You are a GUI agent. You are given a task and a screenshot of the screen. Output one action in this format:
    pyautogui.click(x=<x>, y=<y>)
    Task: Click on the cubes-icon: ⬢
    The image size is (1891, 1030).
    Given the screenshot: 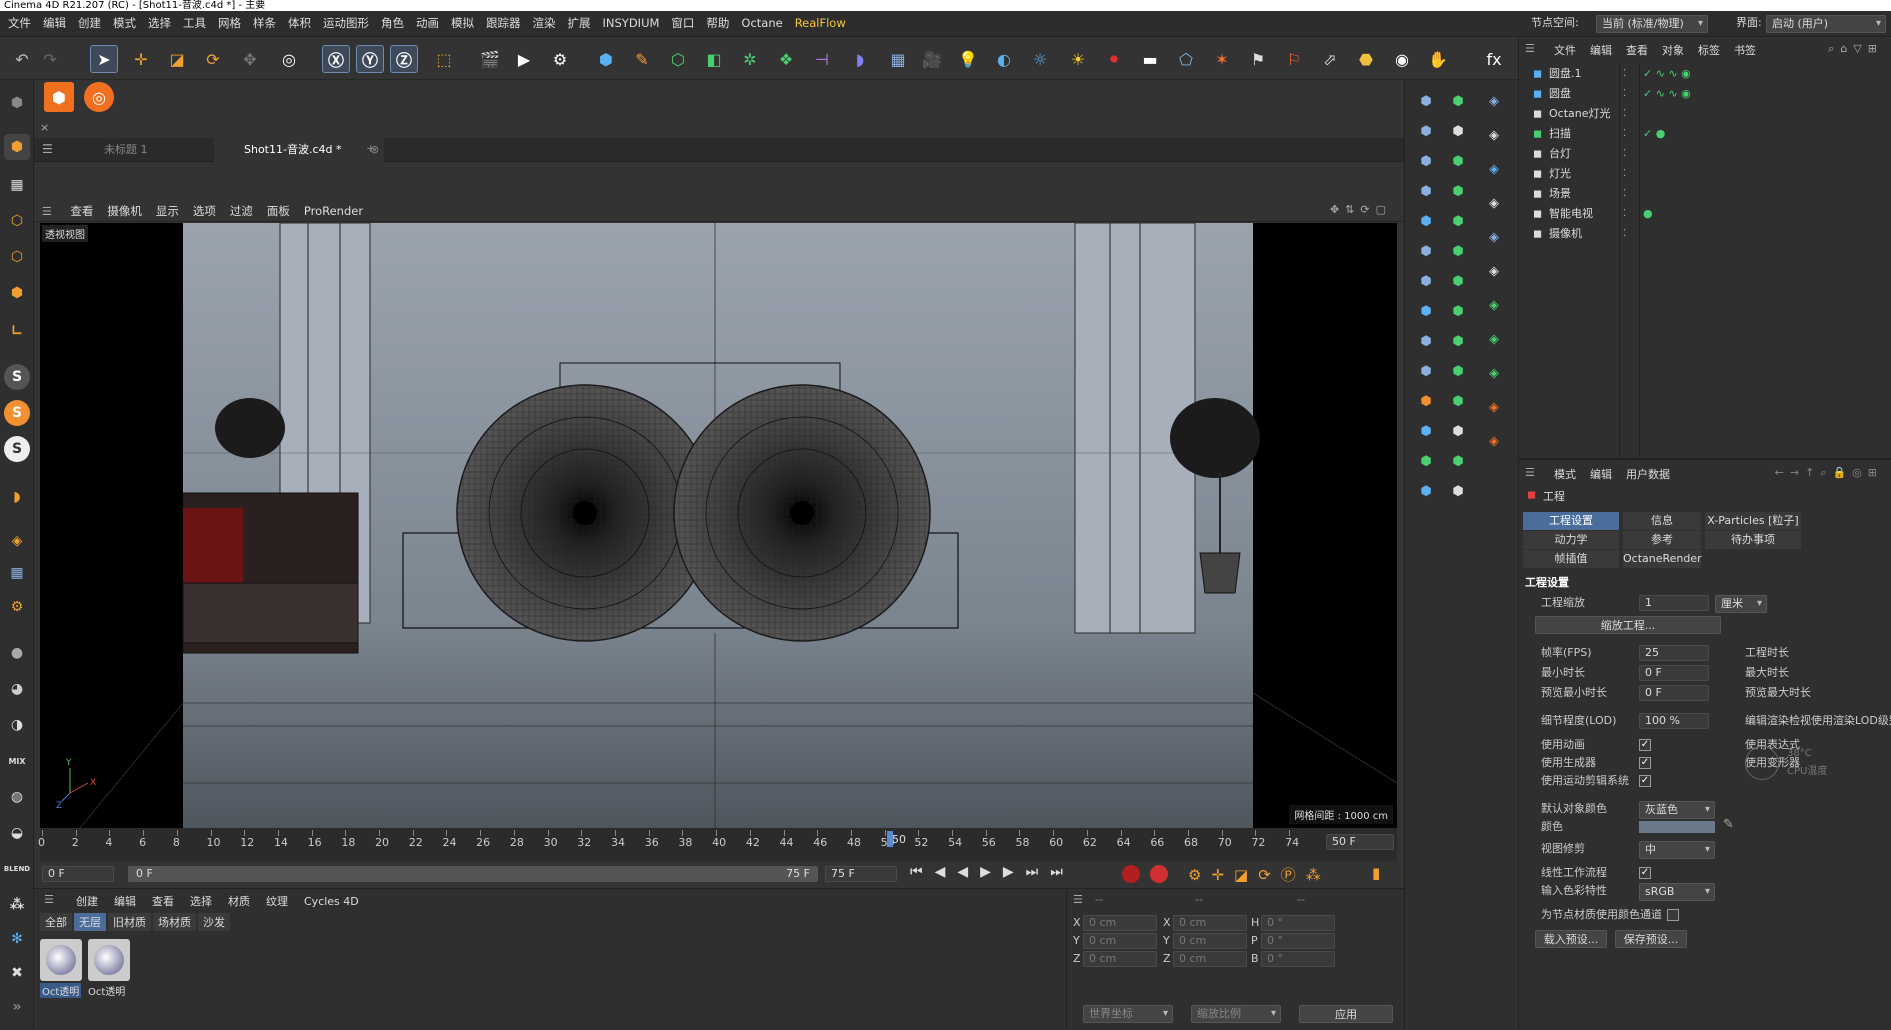 What is the action you would take?
    pyautogui.click(x=1458, y=371)
    